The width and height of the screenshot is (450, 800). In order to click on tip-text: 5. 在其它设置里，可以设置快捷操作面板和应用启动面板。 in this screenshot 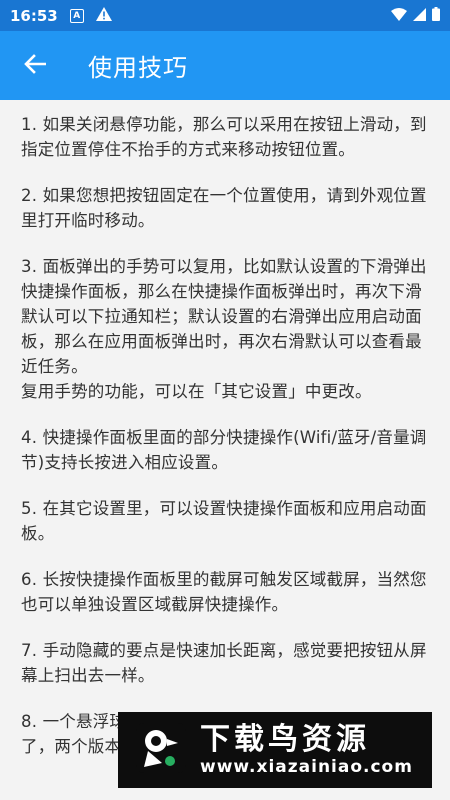, I will do `click(224, 521)`.